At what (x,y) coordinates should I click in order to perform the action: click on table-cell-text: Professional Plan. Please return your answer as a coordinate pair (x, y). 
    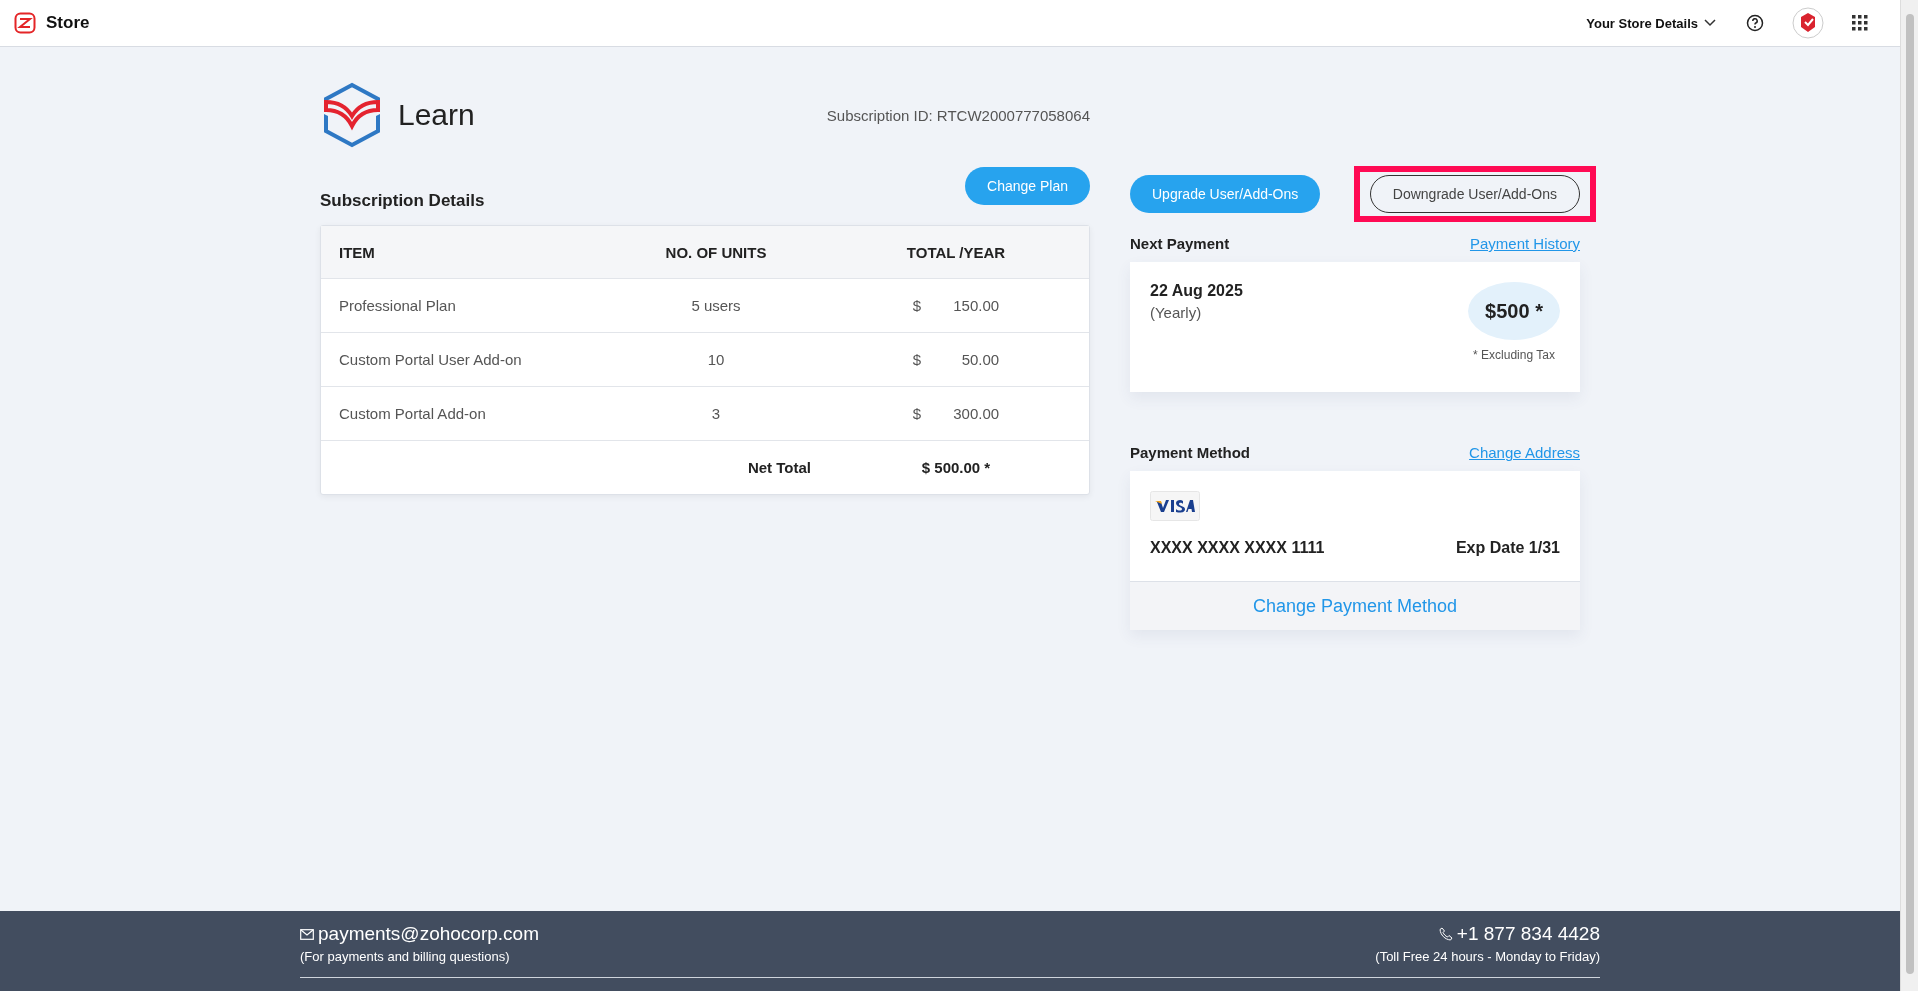
    Looking at the image, I should click on (398, 305).